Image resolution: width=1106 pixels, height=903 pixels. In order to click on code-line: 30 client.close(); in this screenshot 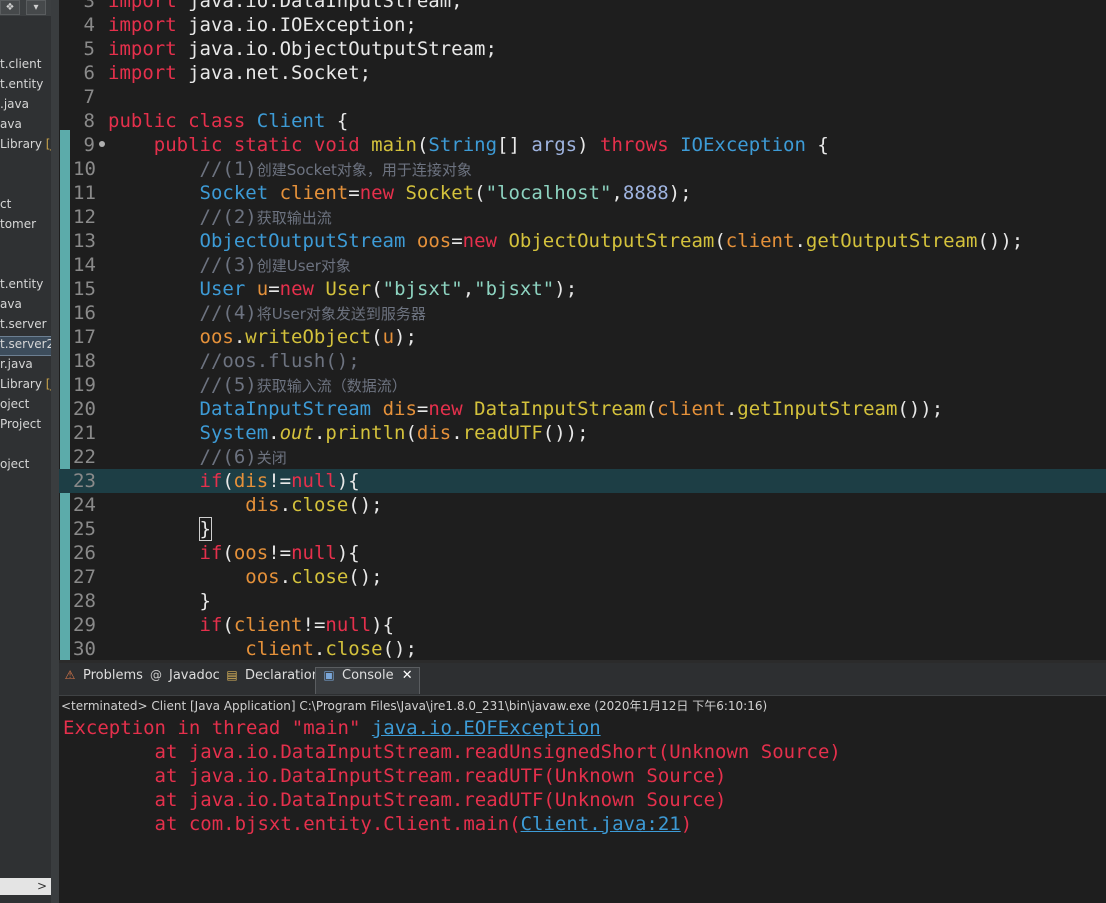, I will do `click(582, 648)`.